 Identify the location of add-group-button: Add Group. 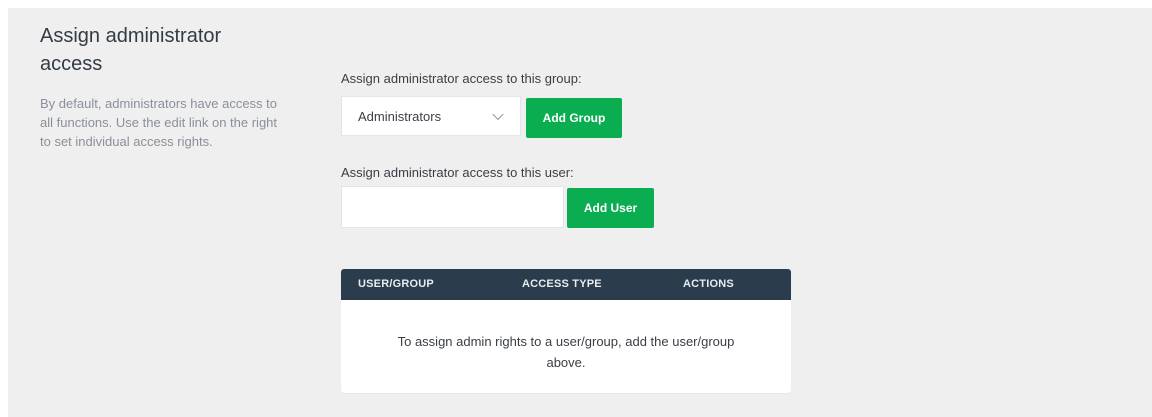
(574, 118).